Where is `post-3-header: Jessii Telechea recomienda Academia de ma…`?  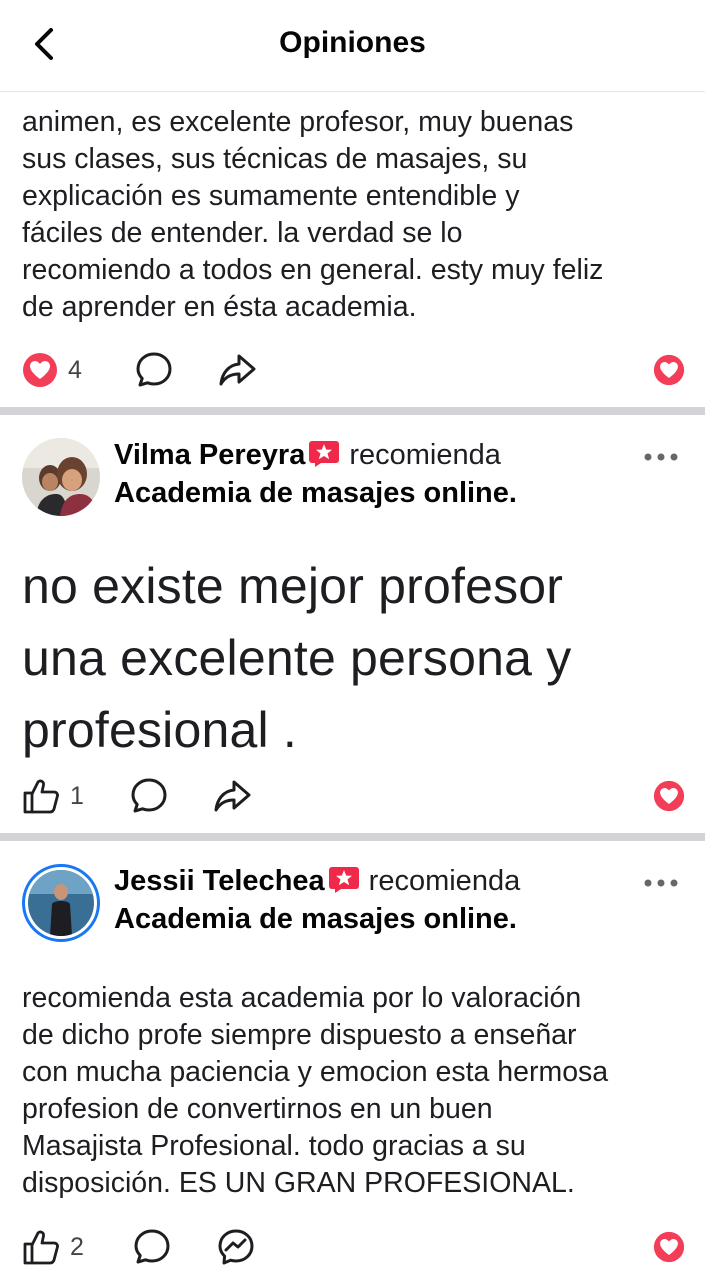
post-3-header: Jessii Telechea recomienda Academia de ma… is located at coordinates (353, 909).